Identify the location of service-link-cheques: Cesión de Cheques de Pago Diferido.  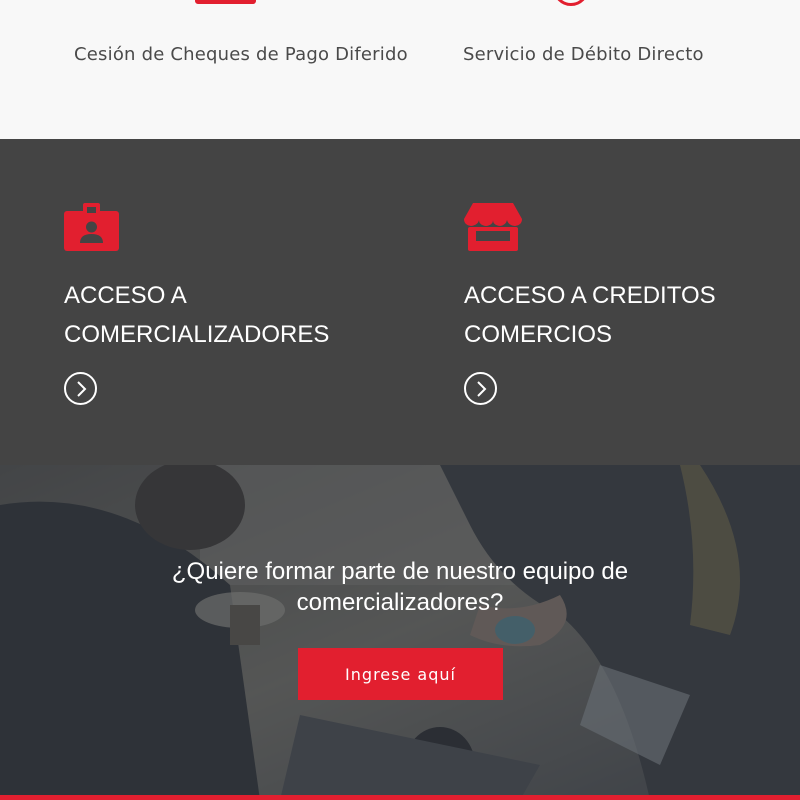
(241, 54).